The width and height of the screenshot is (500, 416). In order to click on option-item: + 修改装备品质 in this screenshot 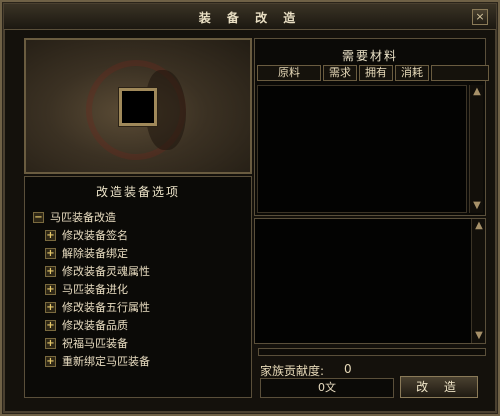, I will do `click(86, 325)`.